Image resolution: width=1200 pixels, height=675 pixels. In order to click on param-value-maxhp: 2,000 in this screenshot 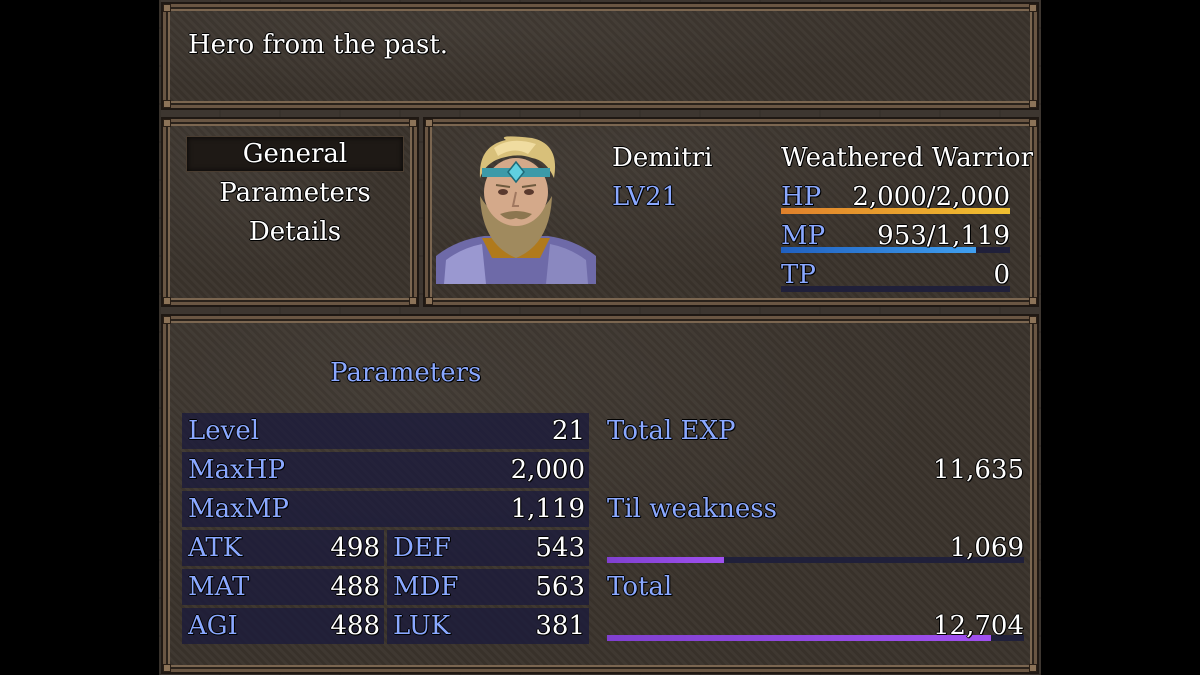, I will do `click(547, 470)`.